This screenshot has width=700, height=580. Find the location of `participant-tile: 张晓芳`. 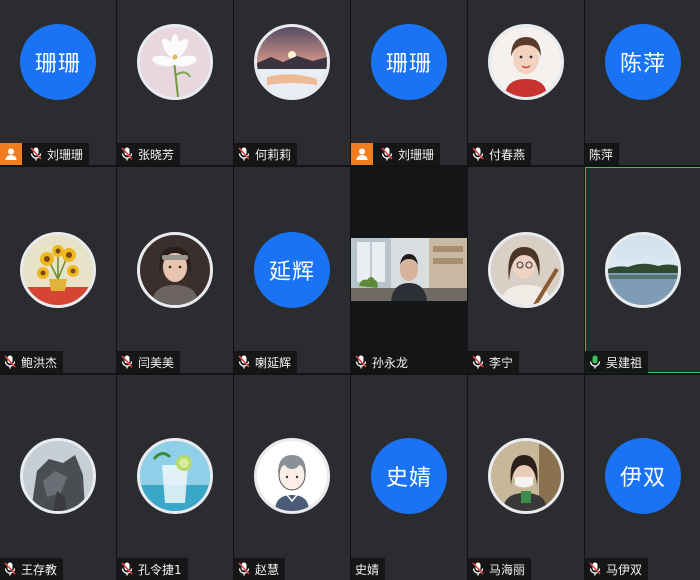

participant-tile: 张晓芳 is located at coordinates (175, 82).